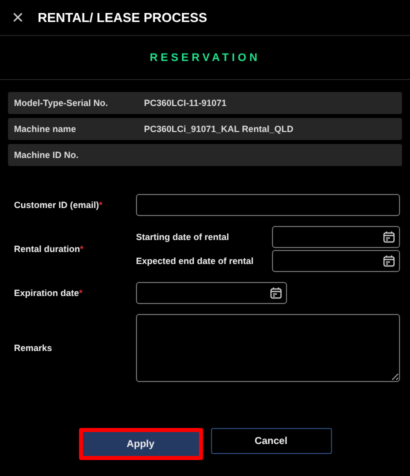 The height and width of the screenshot is (476, 410). What do you see at coordinates (183, 237) in the screenshot?
I see `field-label: Starting date of rental` at bounding box center [183, 237].